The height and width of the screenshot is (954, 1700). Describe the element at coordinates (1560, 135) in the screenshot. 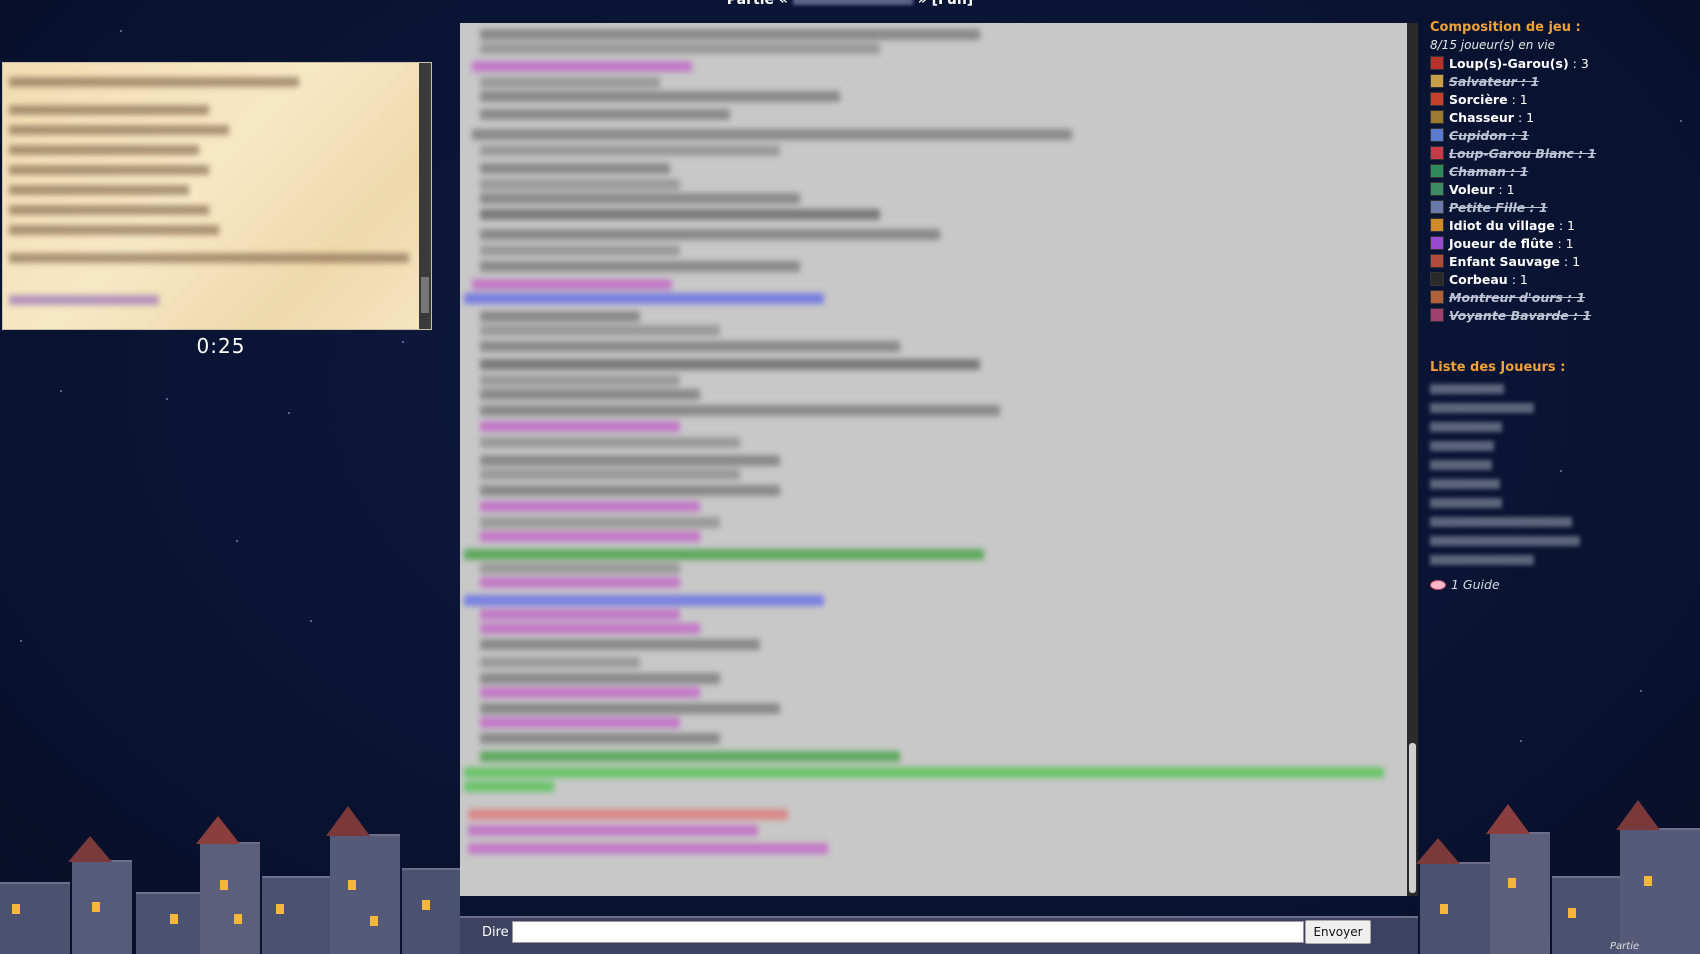

I see `role-item: Cupidon : 1` at that location.